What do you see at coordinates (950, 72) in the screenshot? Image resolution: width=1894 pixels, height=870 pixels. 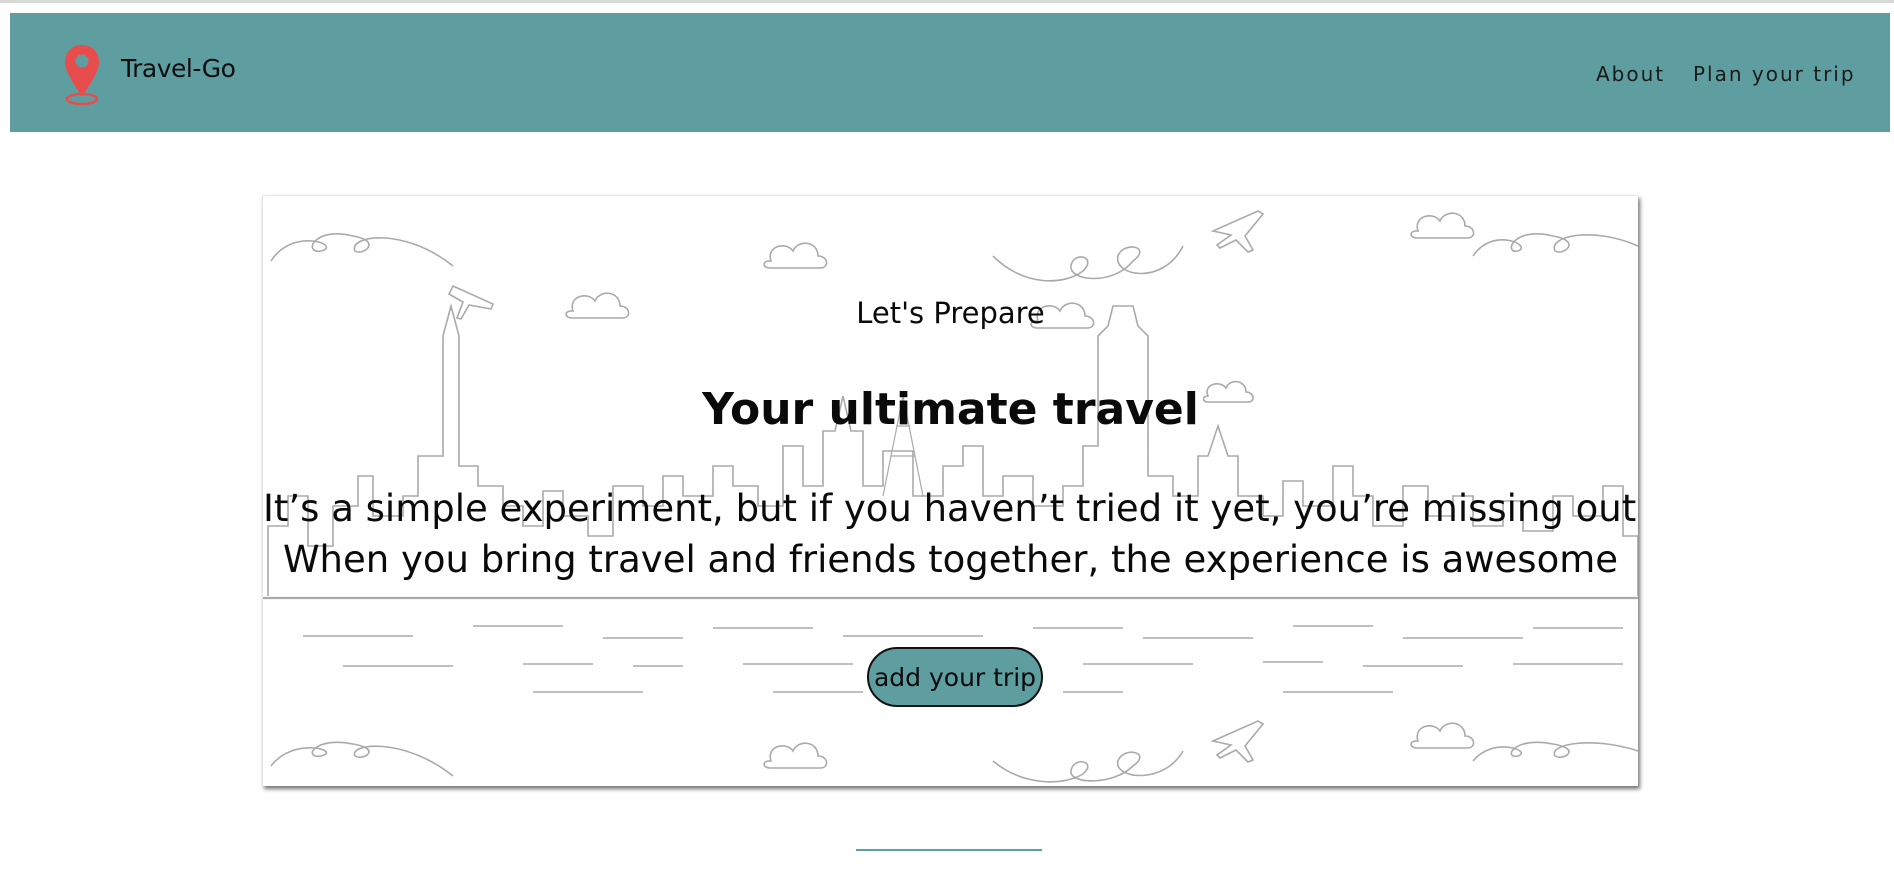 I see `navbar: Travel-Go About Plan your trip` at bounding box center [950, 72].